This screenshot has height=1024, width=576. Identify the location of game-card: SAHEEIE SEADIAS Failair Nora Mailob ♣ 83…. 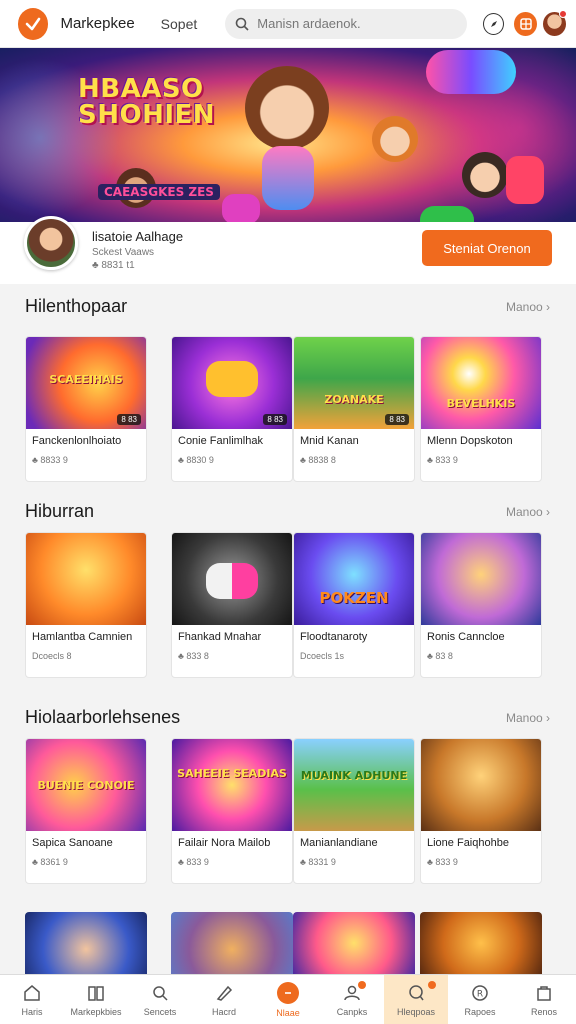
(232, 811).